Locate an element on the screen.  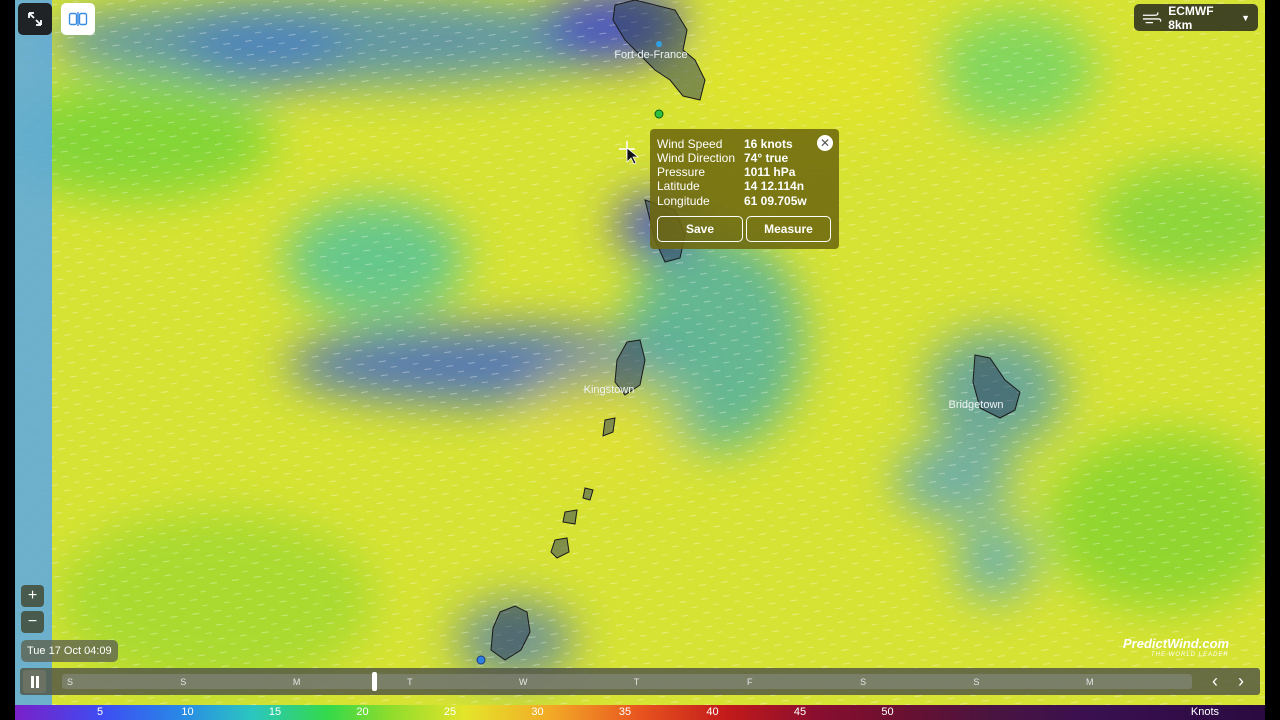
marker-blue-small is located at coordinates (659, 44).